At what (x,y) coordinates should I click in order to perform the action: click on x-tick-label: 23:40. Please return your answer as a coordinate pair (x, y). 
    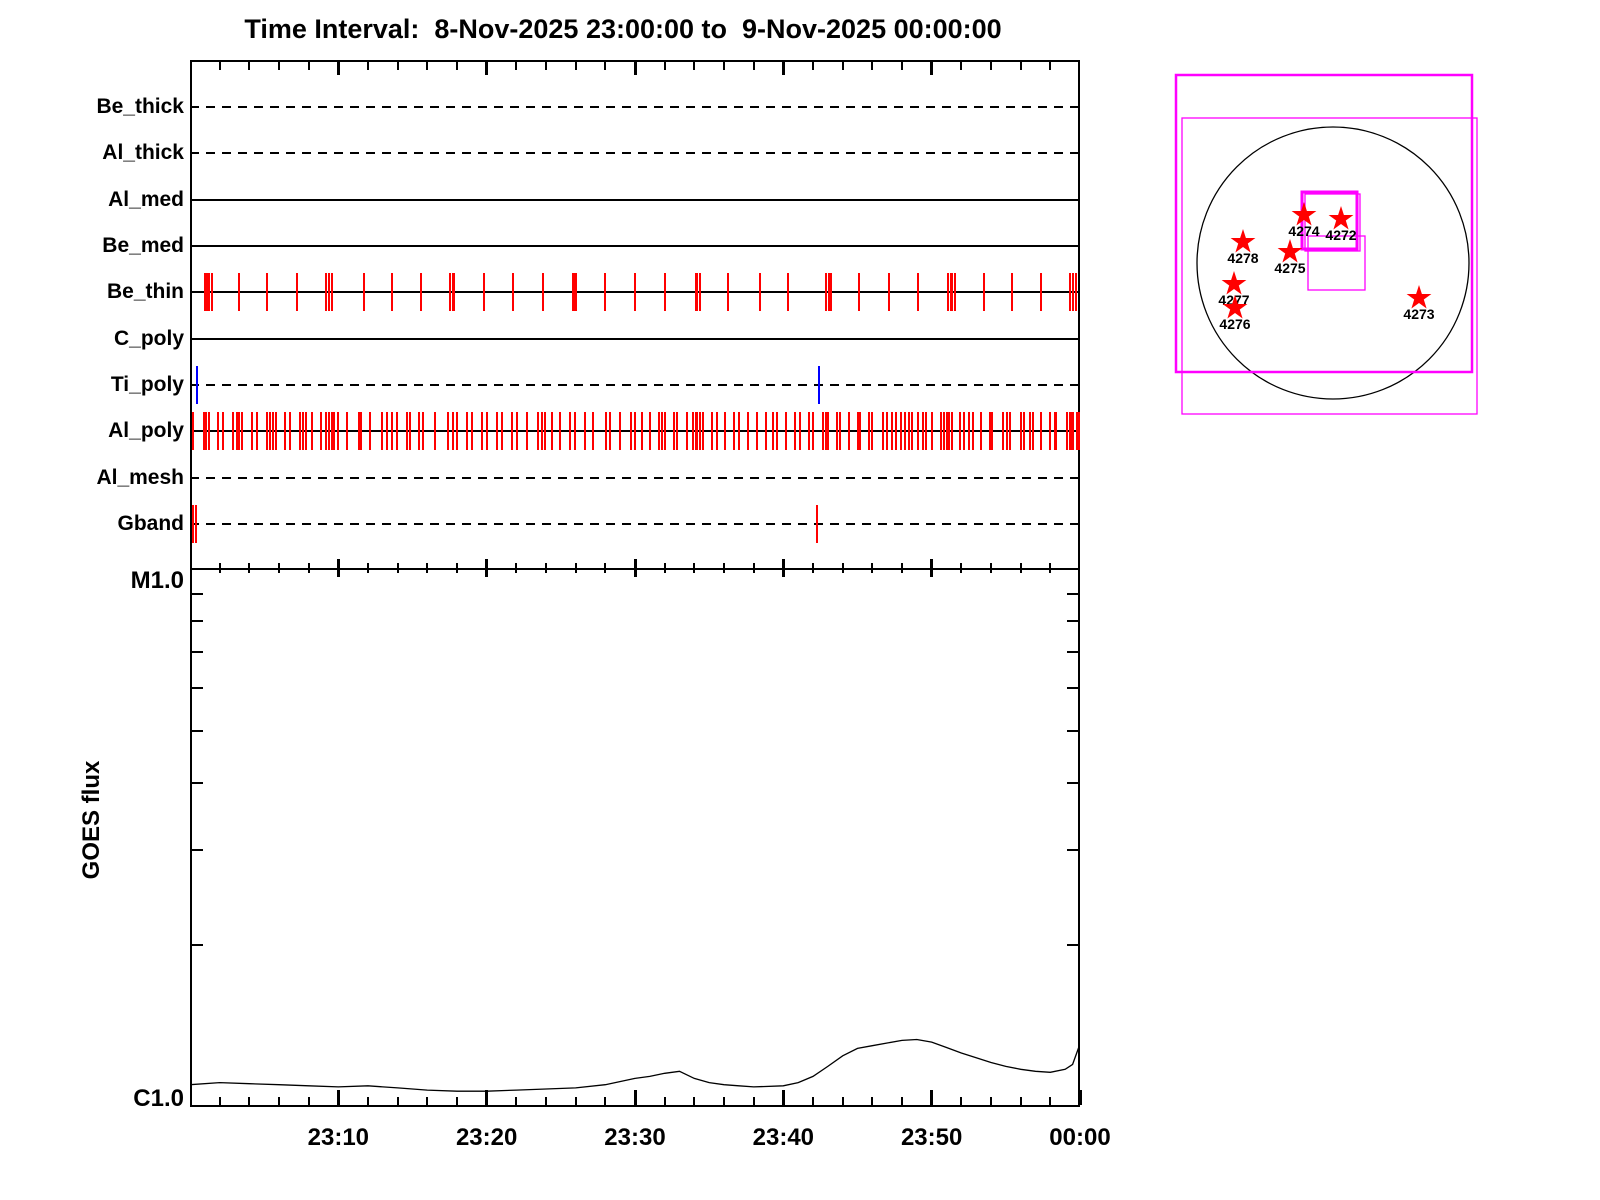
    Looking at the image, I should click on (783, 1137).